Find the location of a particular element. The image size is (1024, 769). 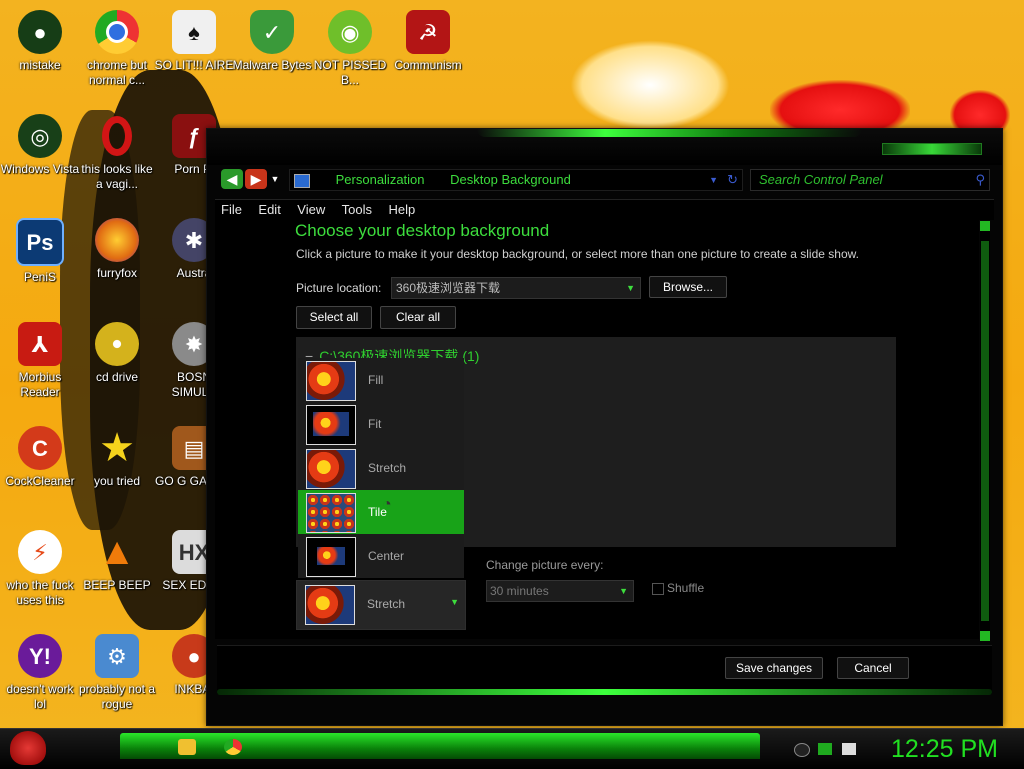

shuffle-checkbox is located at coordinates (658, 589).